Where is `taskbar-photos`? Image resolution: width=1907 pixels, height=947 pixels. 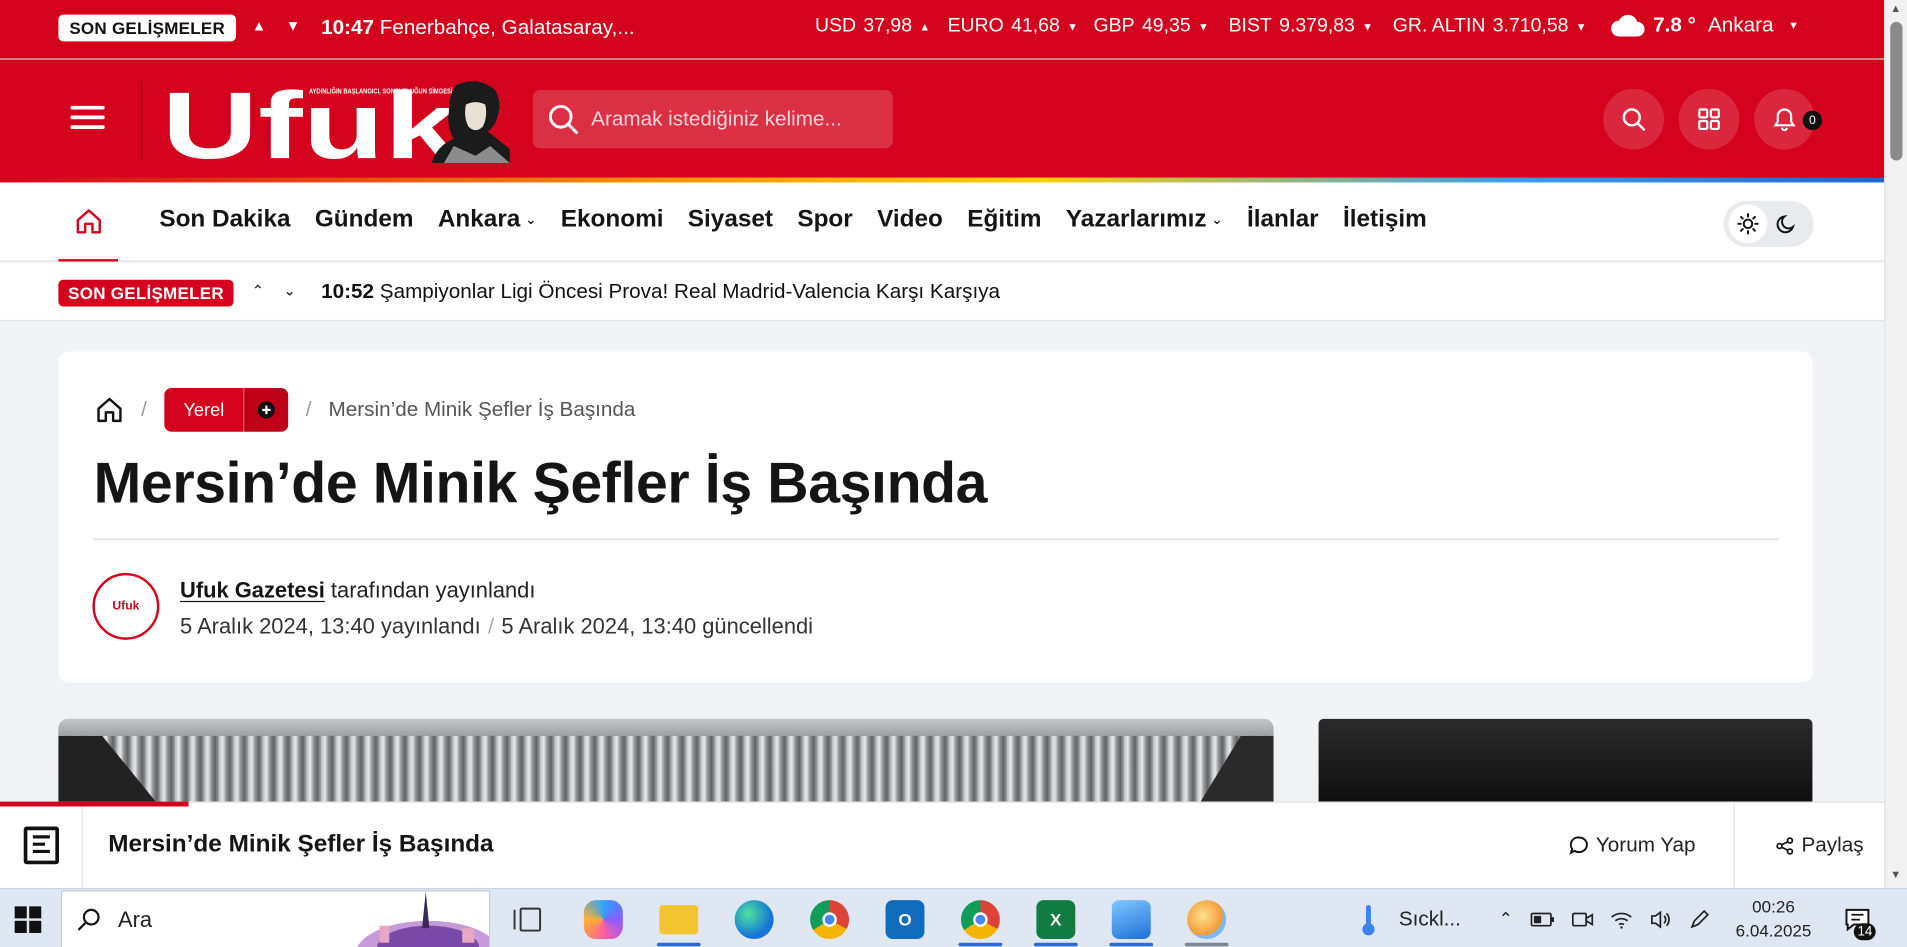 taskbar-photos is located at coordinates (1131, 919).